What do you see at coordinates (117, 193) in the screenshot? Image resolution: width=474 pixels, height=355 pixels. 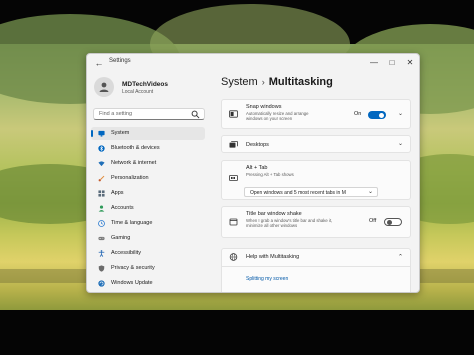 I see `sidebar-item-label: Apps` at bounding box center [117, 193].